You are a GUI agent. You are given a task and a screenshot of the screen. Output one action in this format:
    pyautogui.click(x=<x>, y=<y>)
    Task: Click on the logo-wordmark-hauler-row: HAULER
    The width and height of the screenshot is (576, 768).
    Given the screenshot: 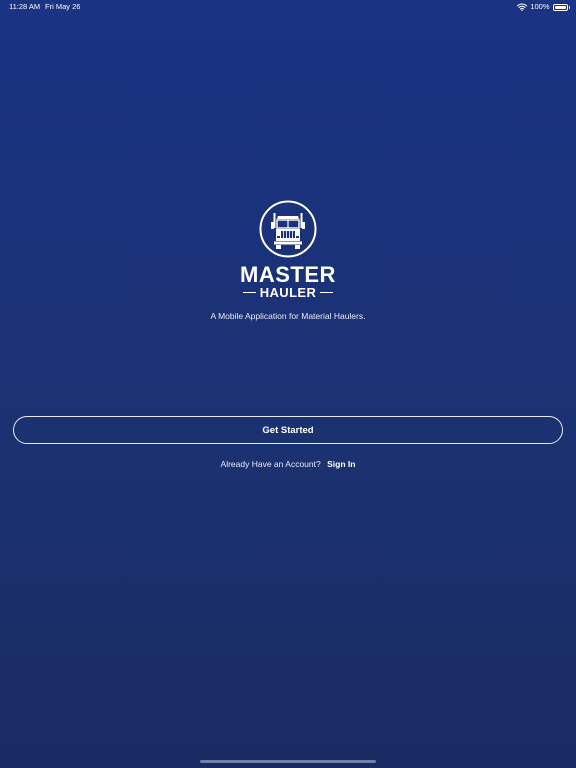 What is the action you would take?
    pyautogui.click(x=288, y=292)
    